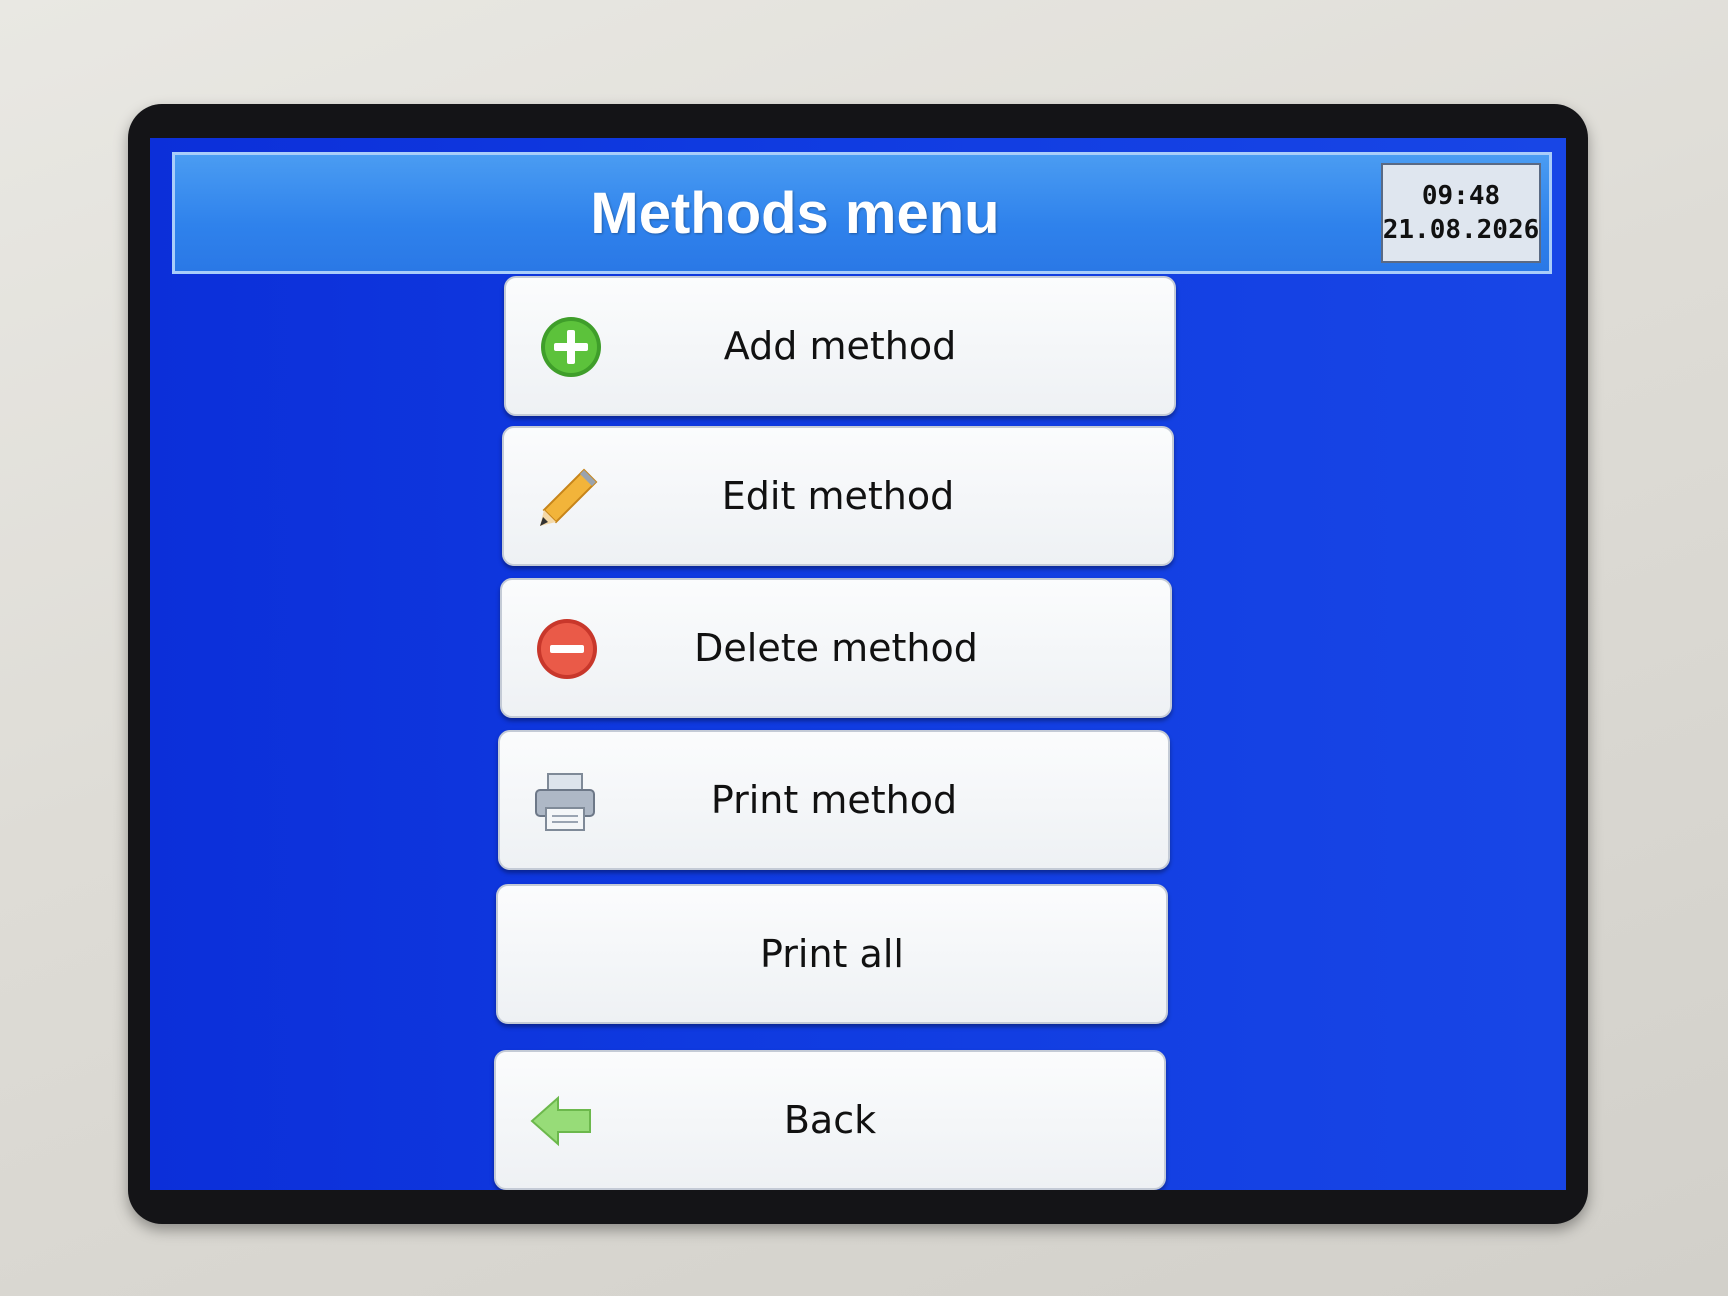  I want to click on edit-method-label: Edit method, so click(838, 496).